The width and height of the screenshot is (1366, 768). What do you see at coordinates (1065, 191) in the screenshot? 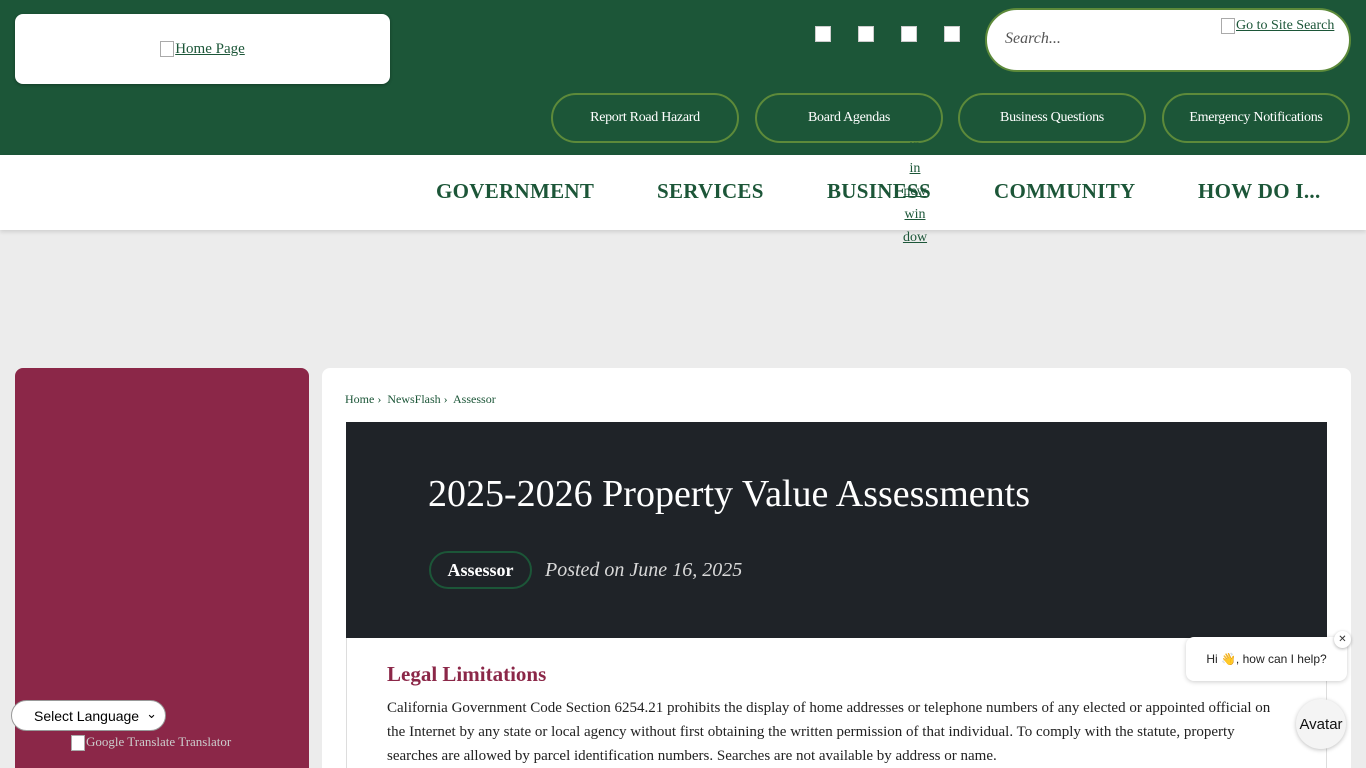
I see `nav-community: COMMUNITY` at bounding box center [1065, 191].